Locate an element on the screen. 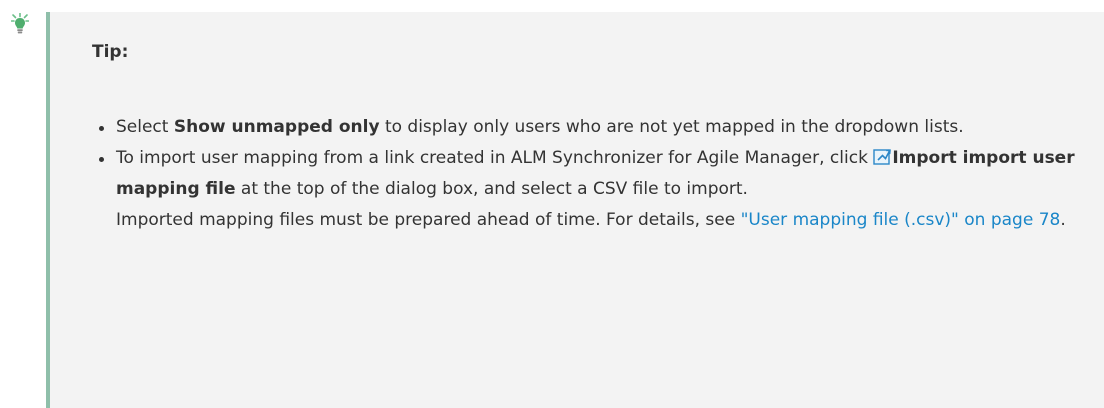 The height and width of the screenshot is (408, 1104). list-item-note: . is located at coordinates (1063, 220).